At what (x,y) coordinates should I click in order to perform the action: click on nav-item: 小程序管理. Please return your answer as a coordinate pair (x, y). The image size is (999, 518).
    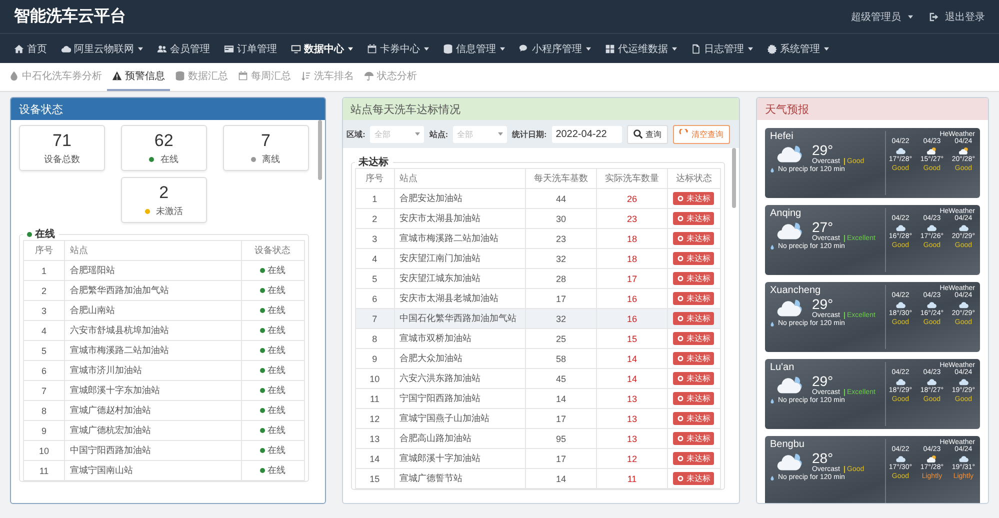
    Looking at the image, I should click on (555, 48).